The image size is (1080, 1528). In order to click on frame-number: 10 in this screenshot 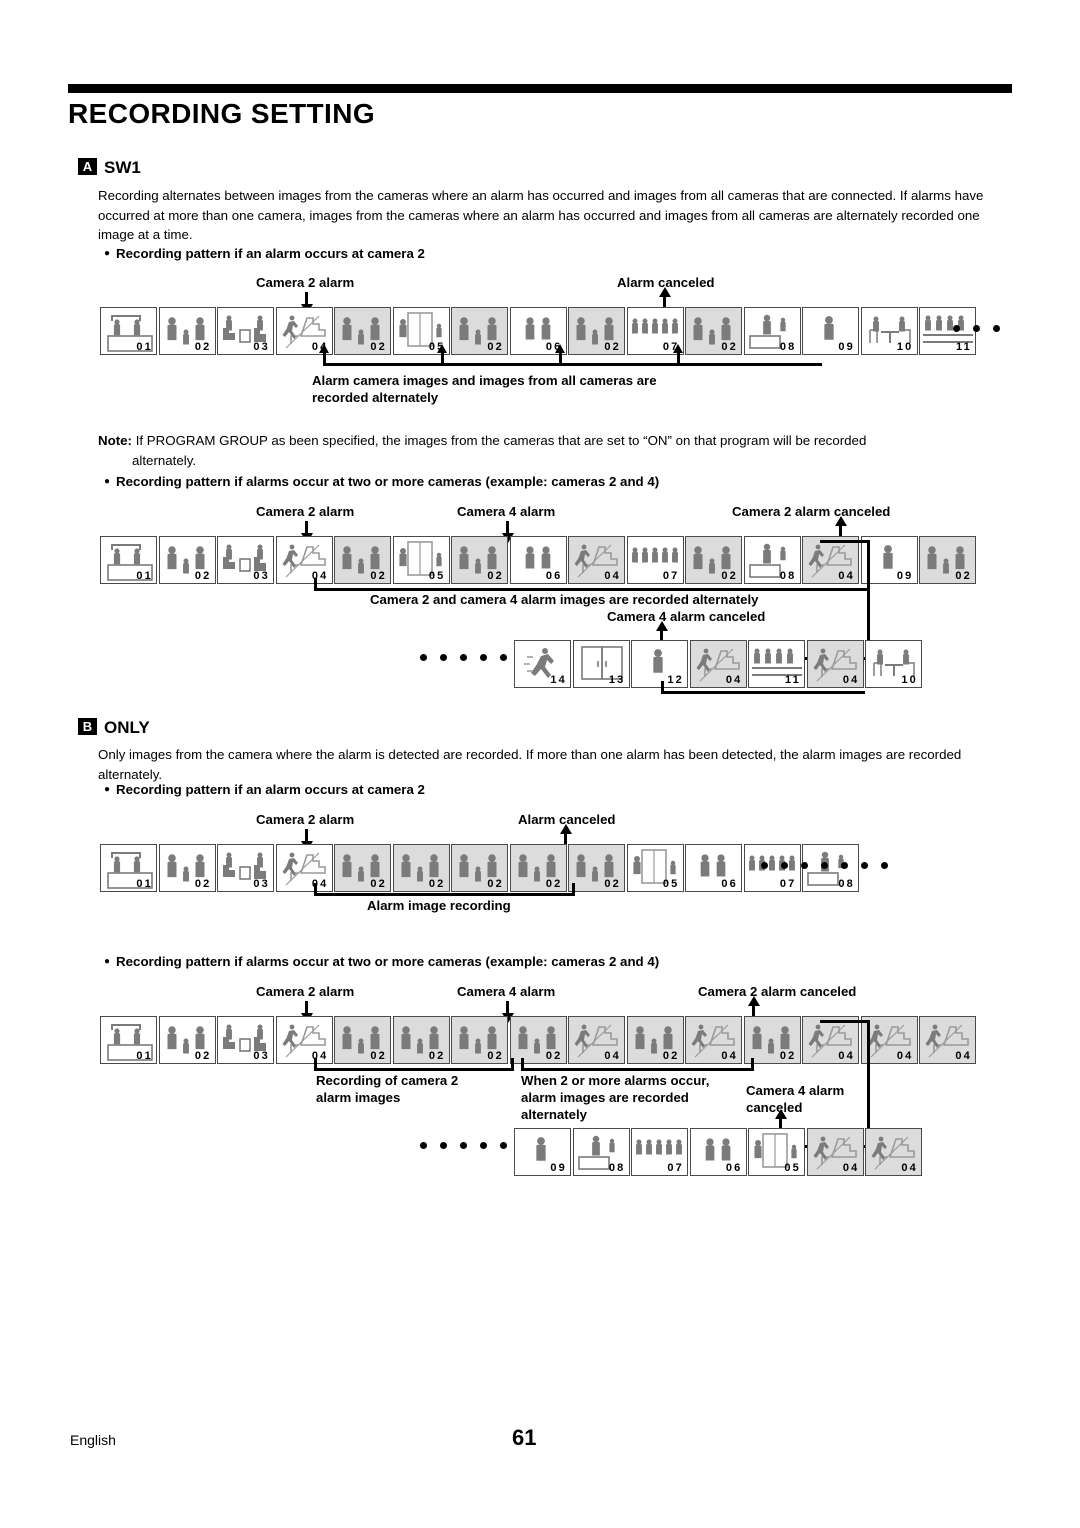, I will do `click(905, 347)`.